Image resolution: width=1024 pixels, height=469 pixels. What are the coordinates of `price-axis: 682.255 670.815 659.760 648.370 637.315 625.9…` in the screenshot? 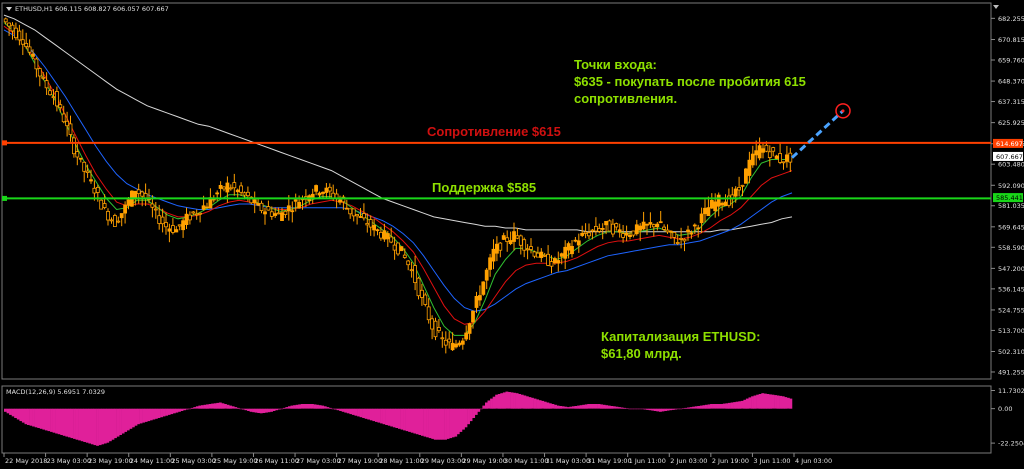 It's located at (1007, 195).